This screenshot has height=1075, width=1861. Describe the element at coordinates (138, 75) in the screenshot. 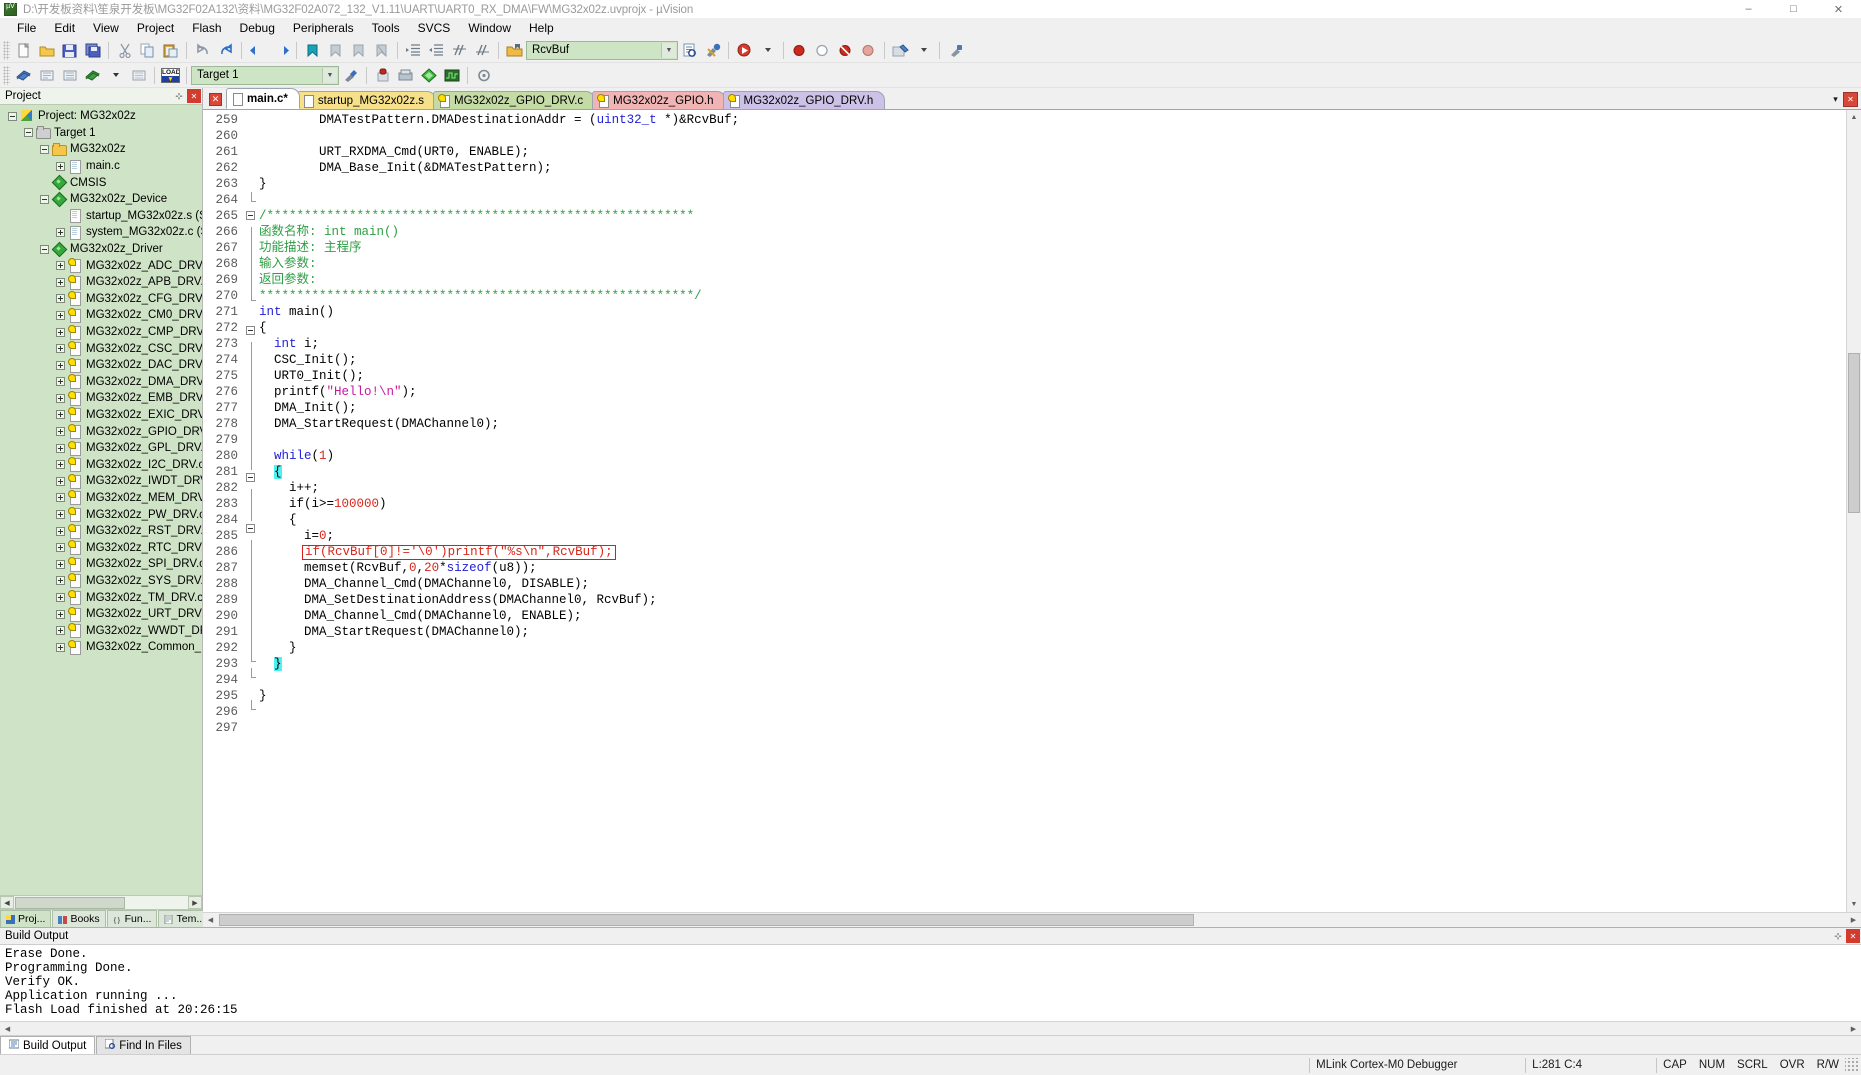

I see `step-over-icon` at that location.